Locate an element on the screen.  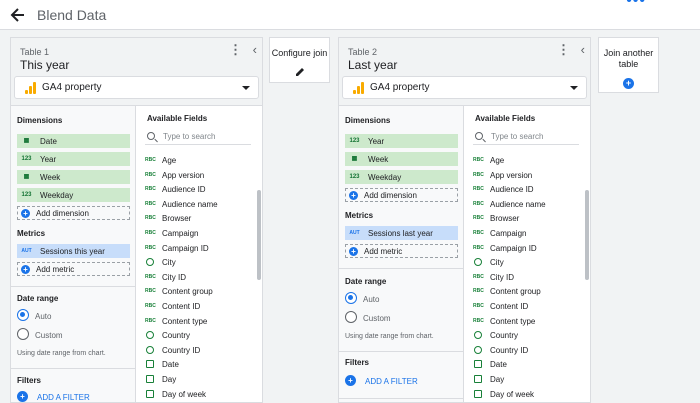
more-horiz-icon: ••• is located at coordinates (636, 5).